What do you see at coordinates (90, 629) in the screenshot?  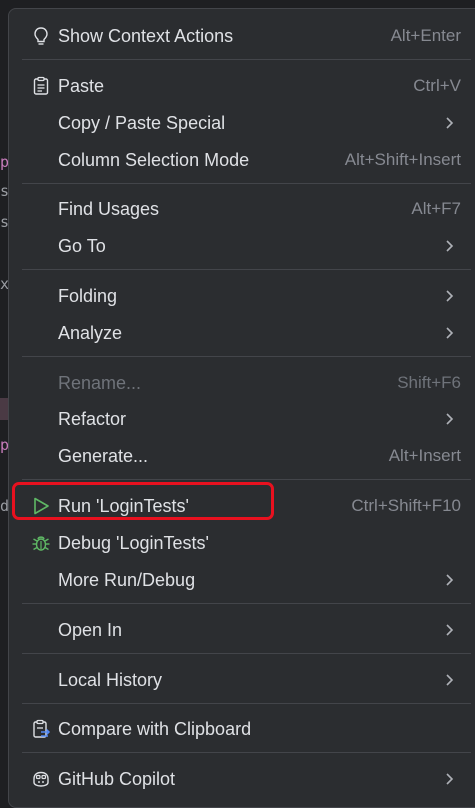 I see `menu-item-label: Open In` at bounding box center [90, 629].